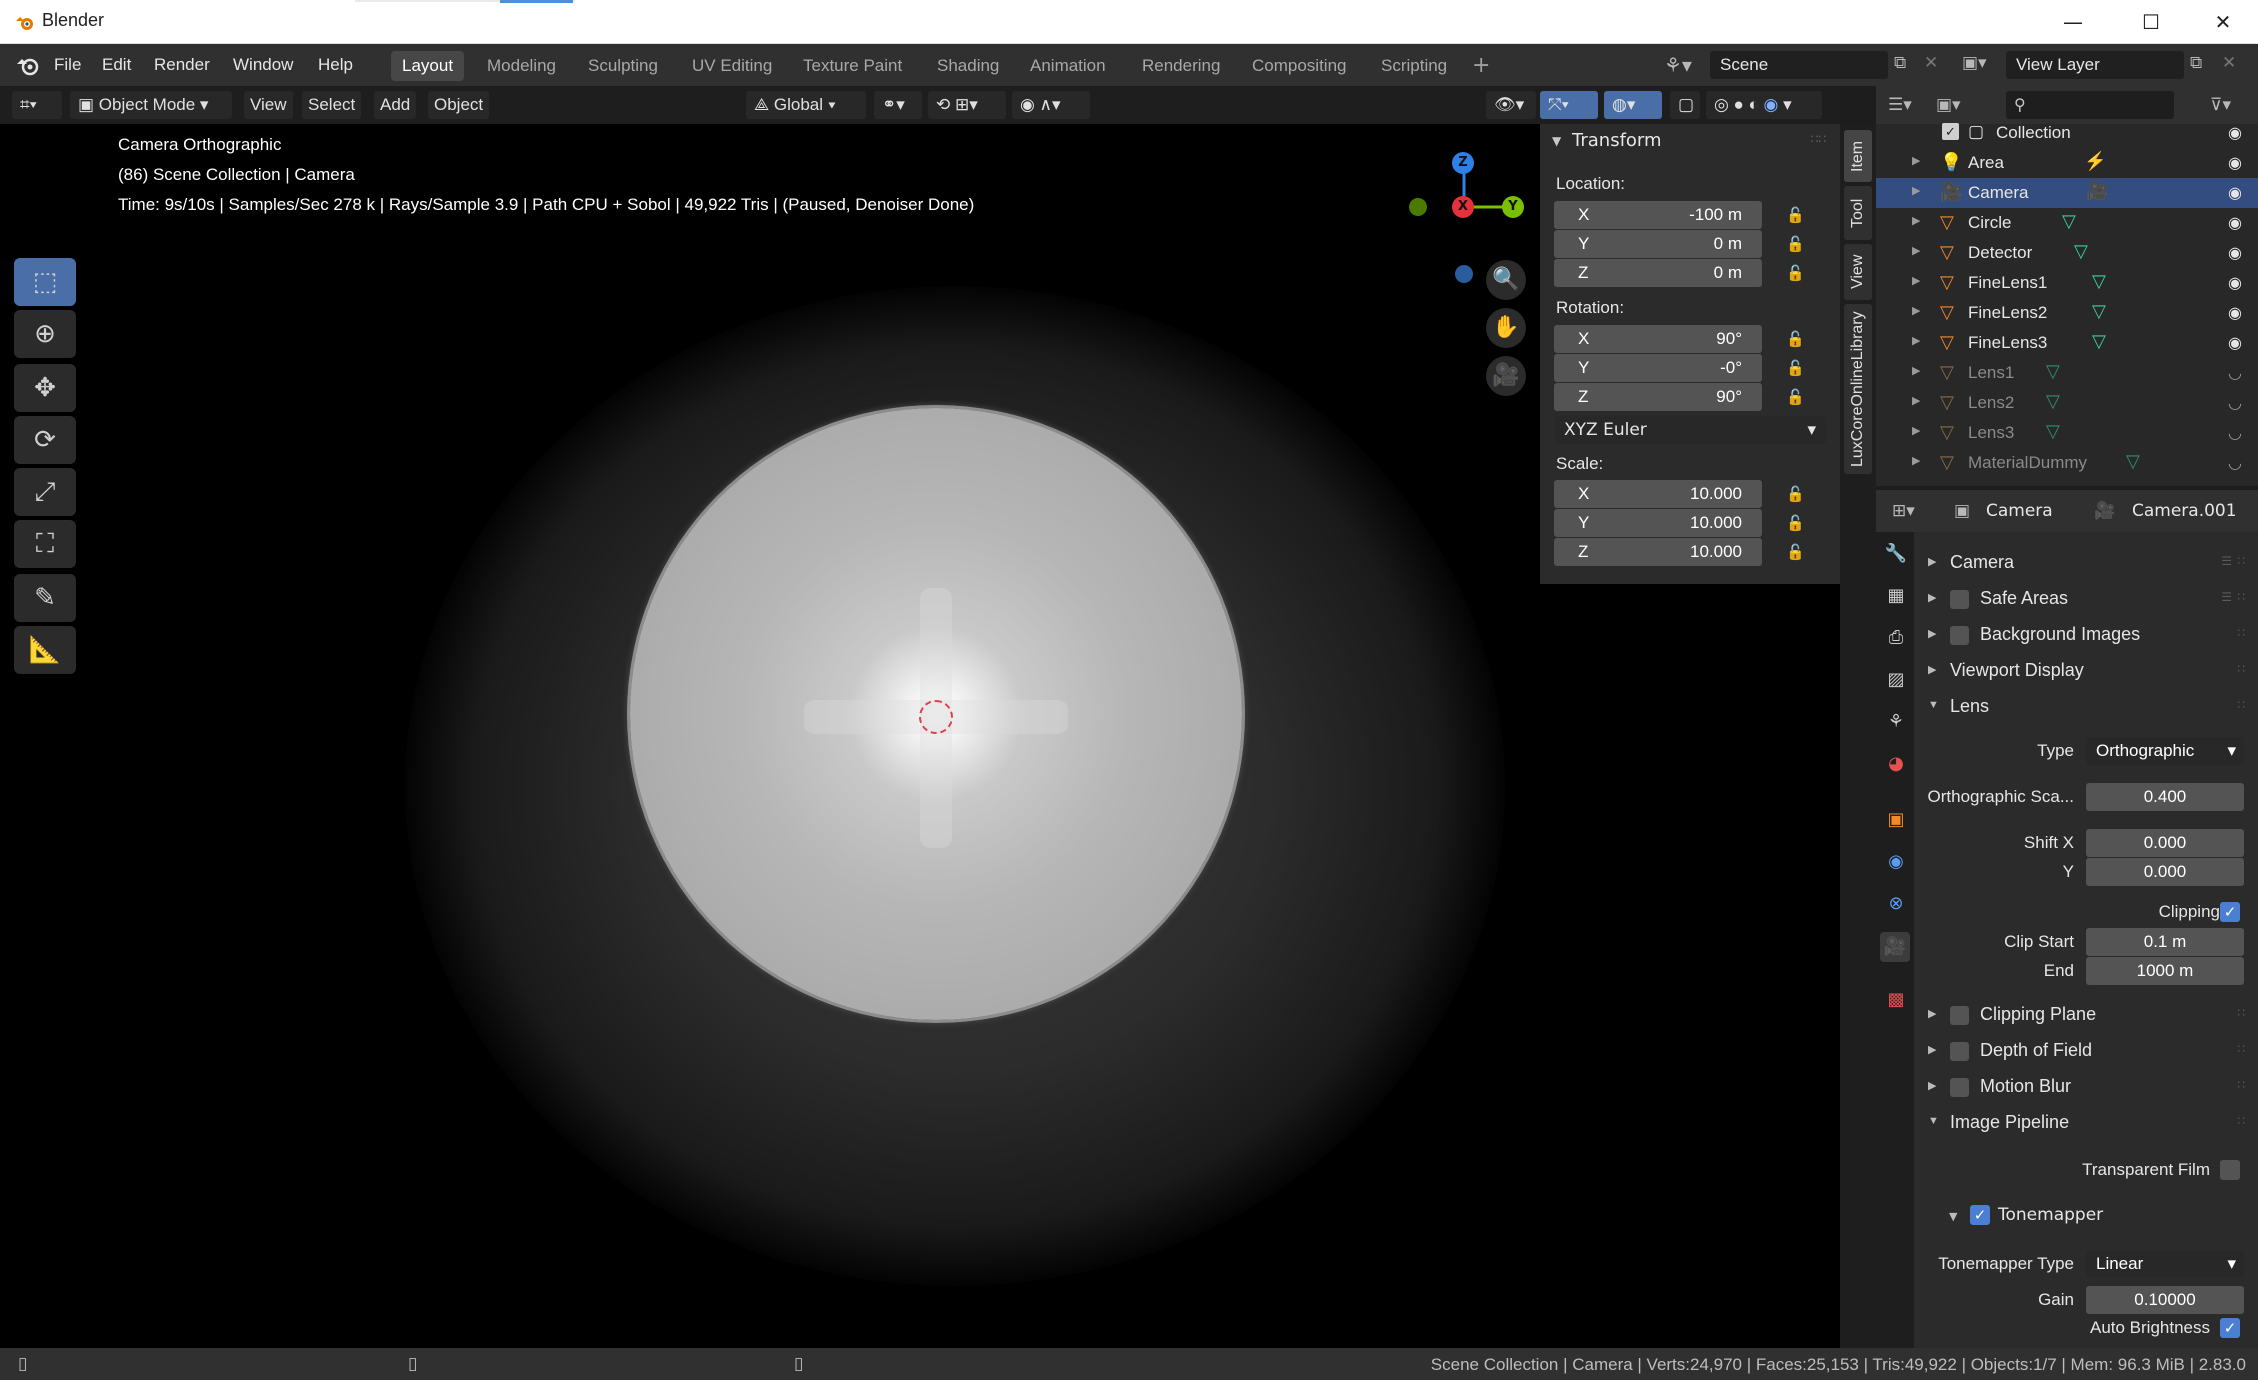  What do you see at coordinates (2067, 433) in the screenshot?
I see `list-item: ▶ ▽ Lens3 ▽ ◡` at bounding box center [2067, 433].